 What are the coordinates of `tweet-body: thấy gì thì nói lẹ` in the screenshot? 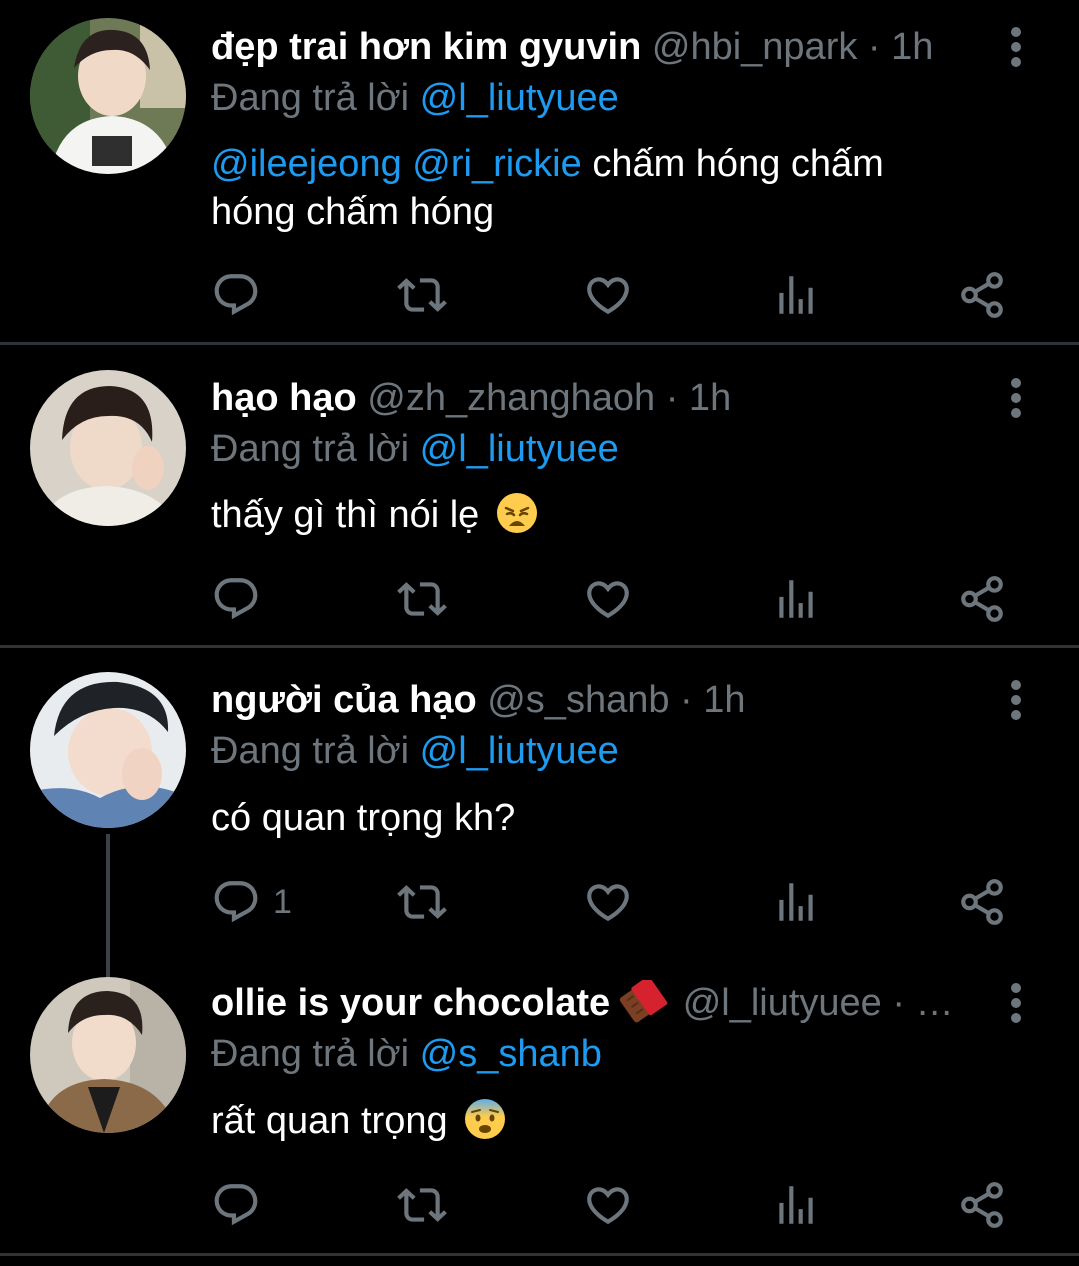 It's located at (345, 515).